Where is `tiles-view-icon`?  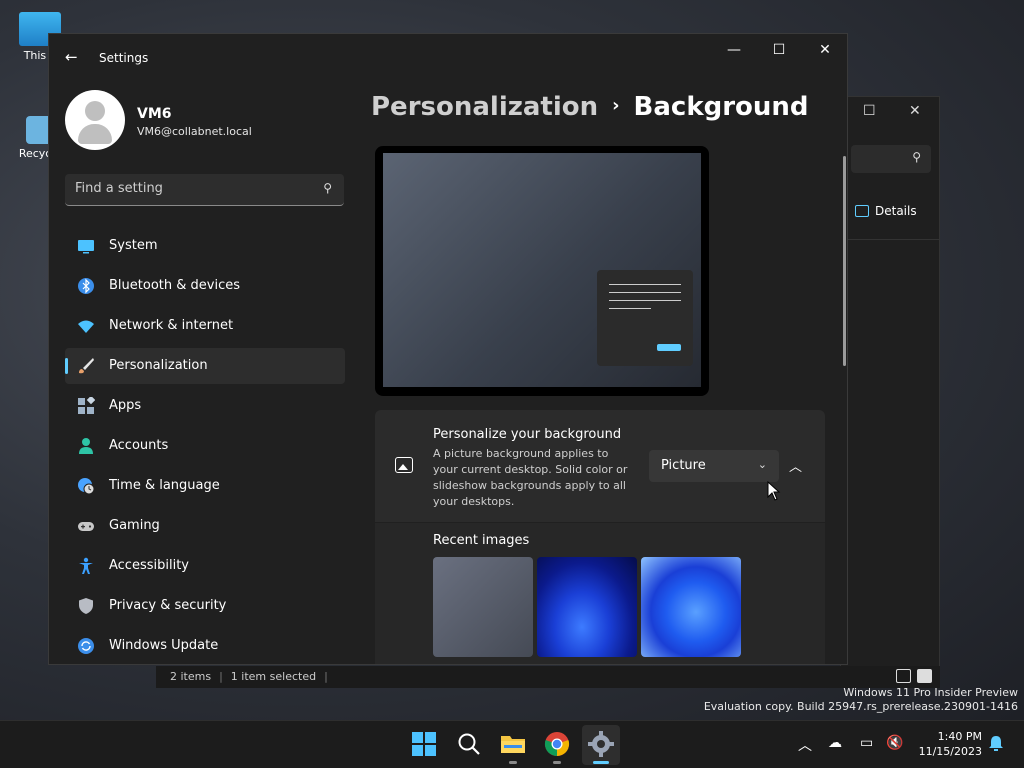 tiles-view-icon is located at coordinates (924, 676).